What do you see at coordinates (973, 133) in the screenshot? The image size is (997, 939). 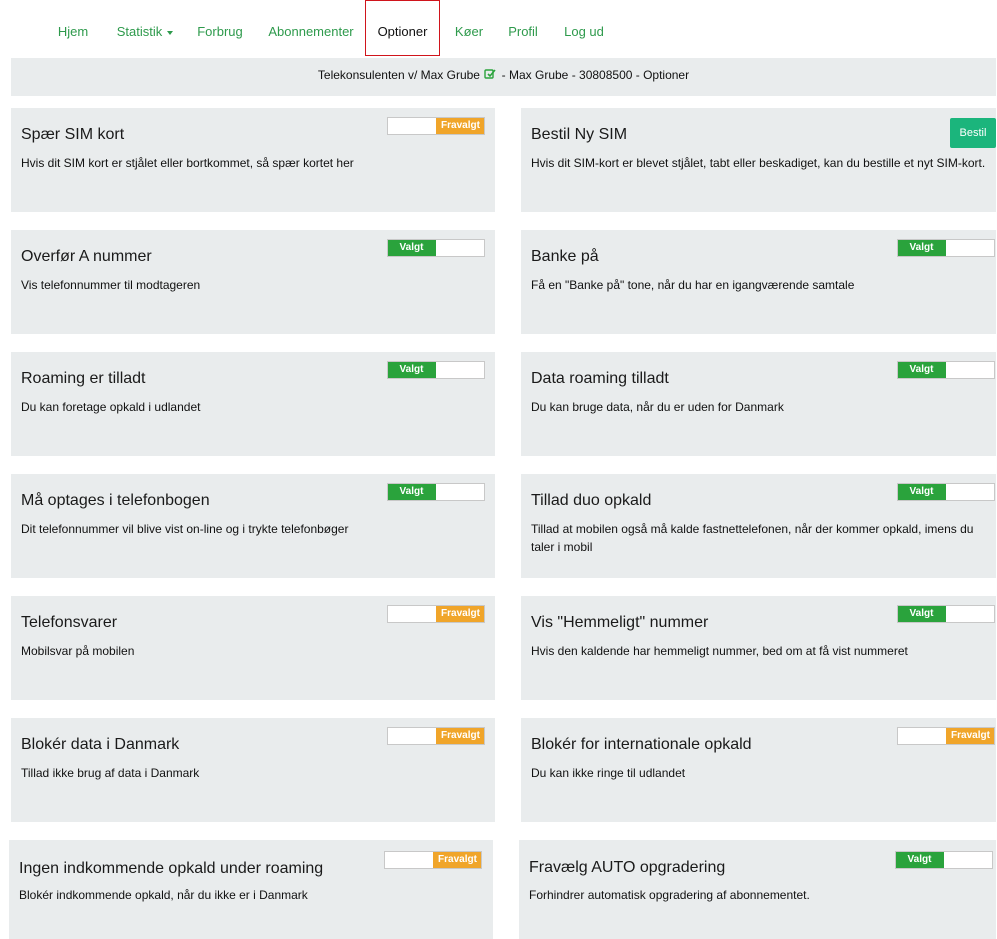 I see `bestil-button: Bestil` at bounding box center [973, 133].